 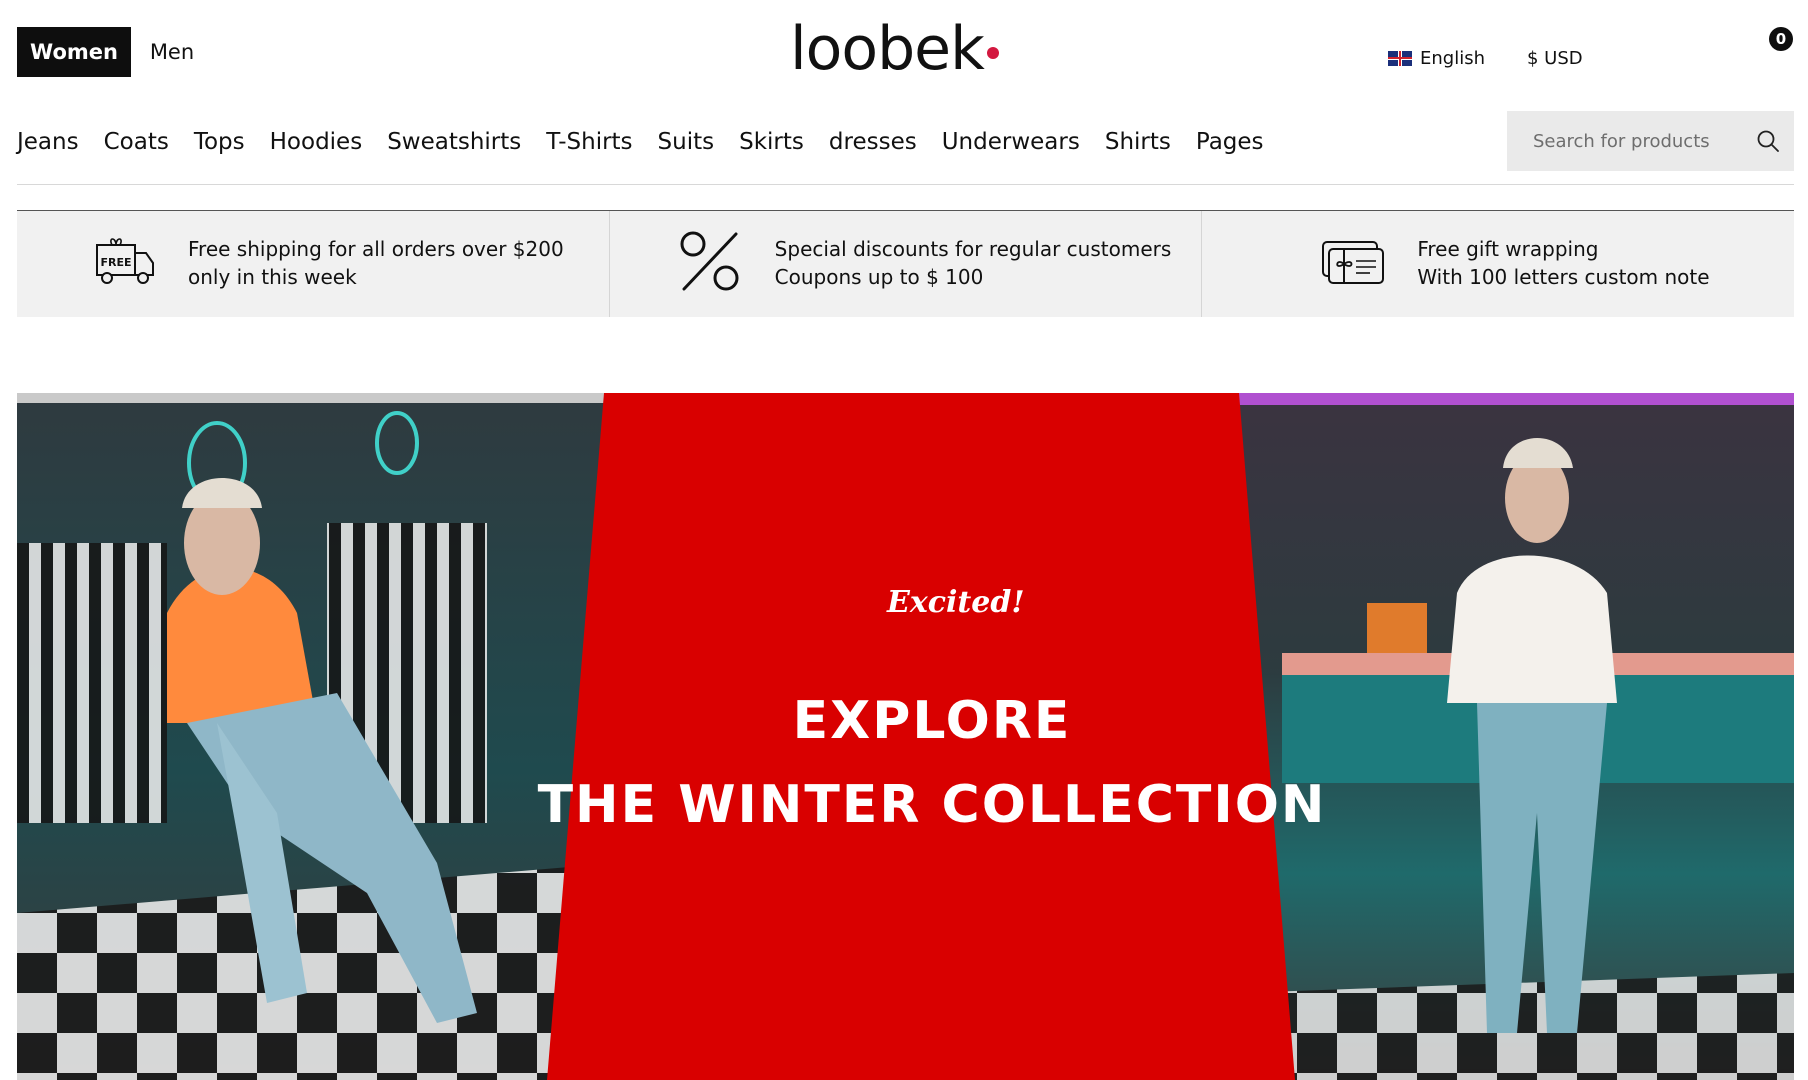 What do you see at coordinates (879, 277) in the screenshot?
I see `feature-2-line2: Coupons up to $ 100` at bounding box center [879, 277].